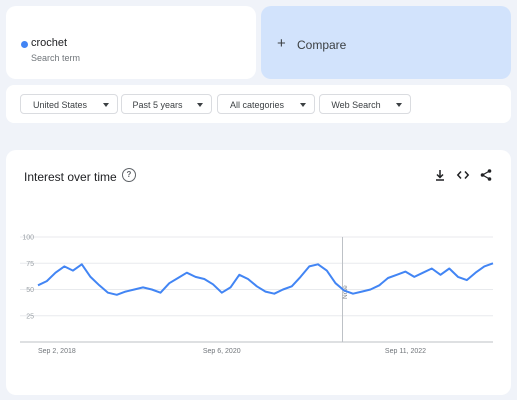  What do you see at coordinates (265, 279) in the screenshot?
I see `series-line-crochet` at bounding box center [265, 279].